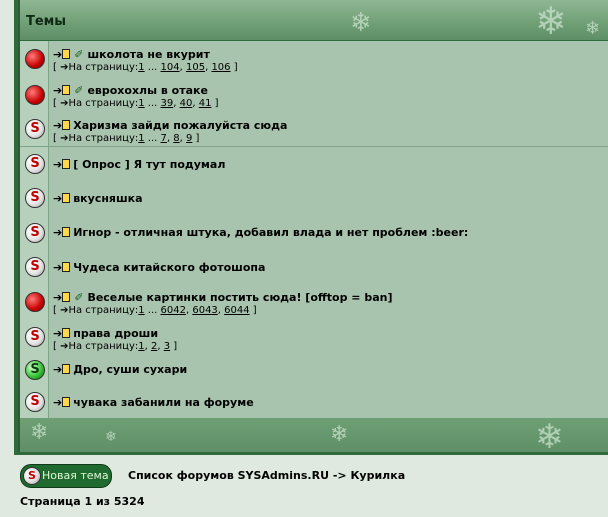 The height and width of the screenshot is (517, 608). What do you see at coordinates (46, 21) in the screenshot?
I see `page-title: Темы` at bounding box center [46, 21].